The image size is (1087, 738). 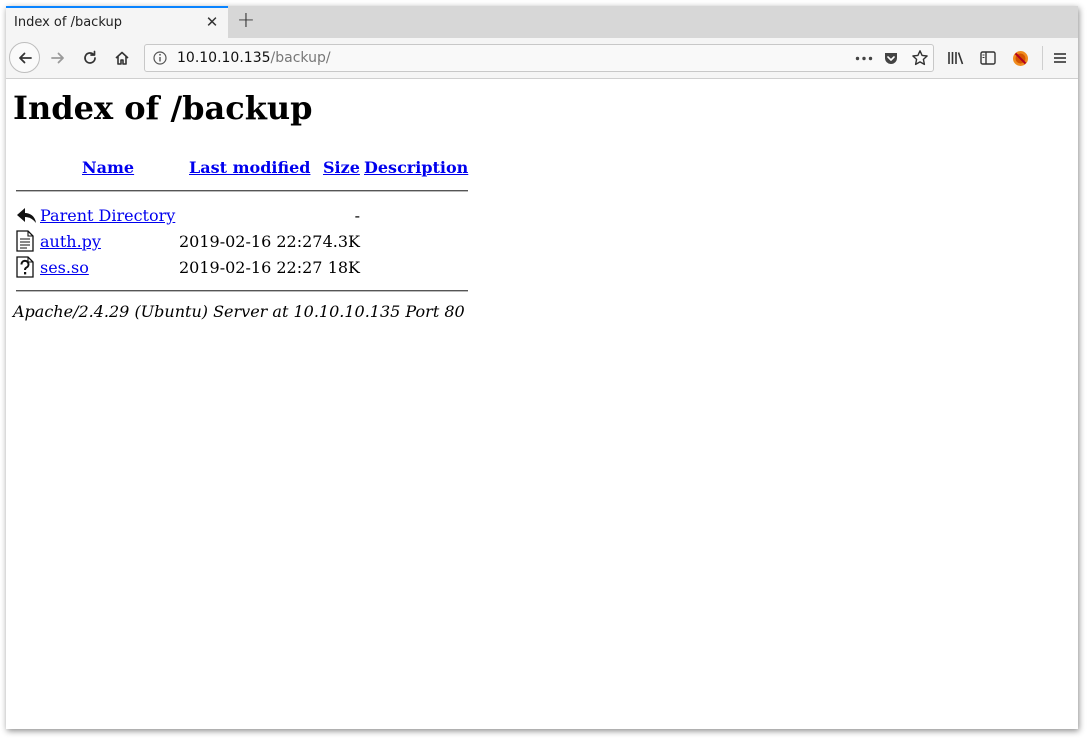 I want to click on tab-active: Index of /backup ✕, so click(x=117, y=22).